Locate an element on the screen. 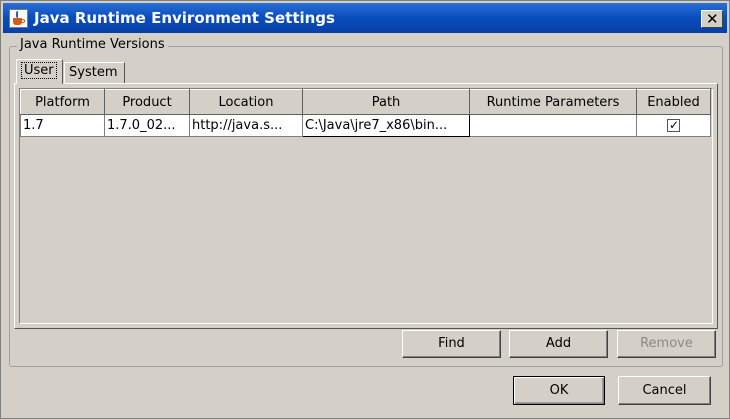 The image size is (730, 419). close-button: ✕ is located at coordinates (712, 19).